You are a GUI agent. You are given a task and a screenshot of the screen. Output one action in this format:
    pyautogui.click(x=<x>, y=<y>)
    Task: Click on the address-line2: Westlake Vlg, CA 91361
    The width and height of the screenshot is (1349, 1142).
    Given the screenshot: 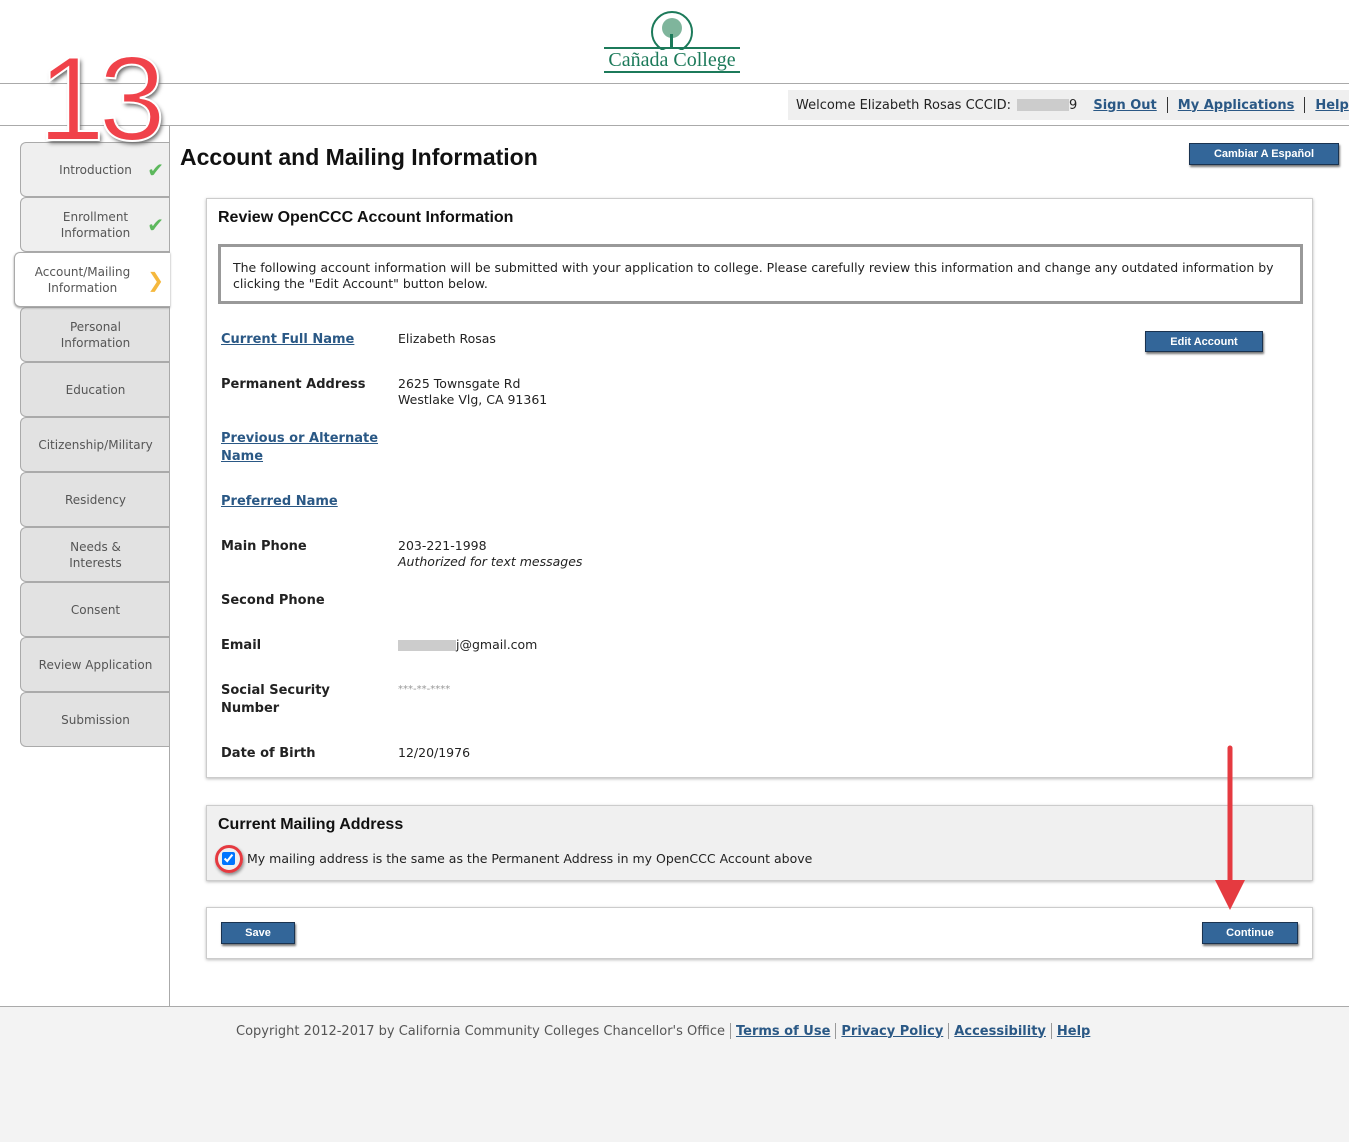 What is the action you would take?
    pyautogui.click(x=473, y=399)
    